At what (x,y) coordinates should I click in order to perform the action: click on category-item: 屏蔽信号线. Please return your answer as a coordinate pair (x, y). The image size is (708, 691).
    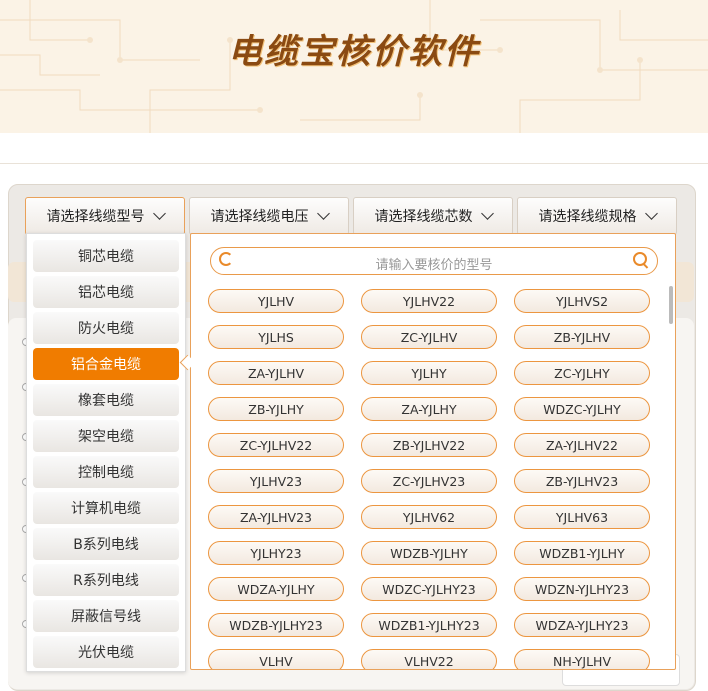
    Looking at the image, I should click on (106, 616).